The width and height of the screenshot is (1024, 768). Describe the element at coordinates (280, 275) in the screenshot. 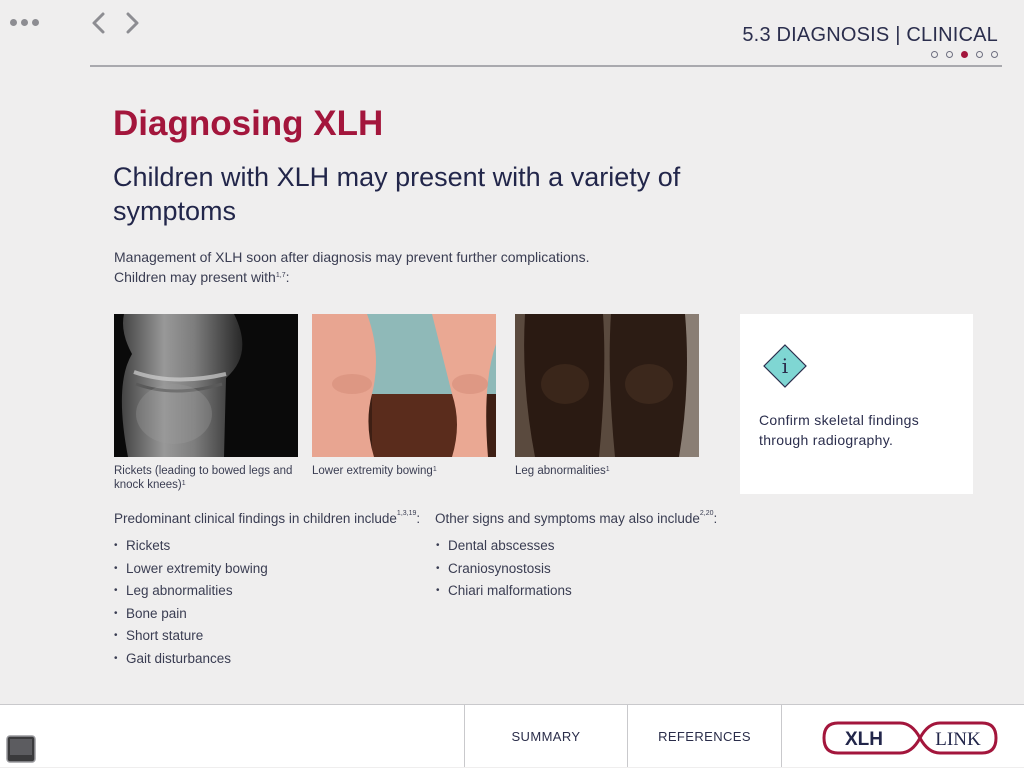

I see `intro-reference: 1,7` at that location.